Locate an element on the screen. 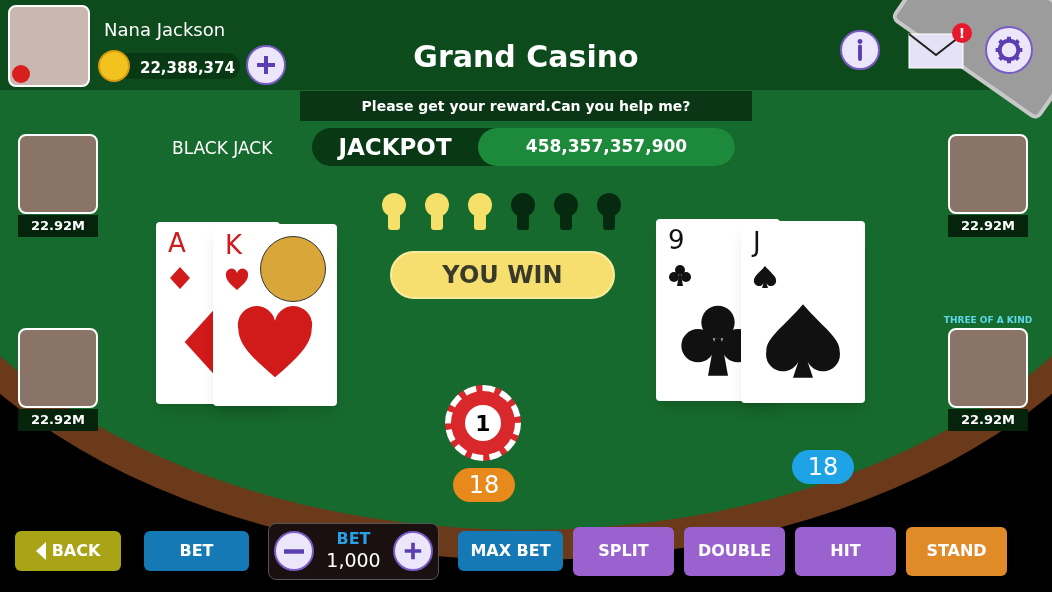  window-title: Grand Casino is located at coordinates (526, 57).